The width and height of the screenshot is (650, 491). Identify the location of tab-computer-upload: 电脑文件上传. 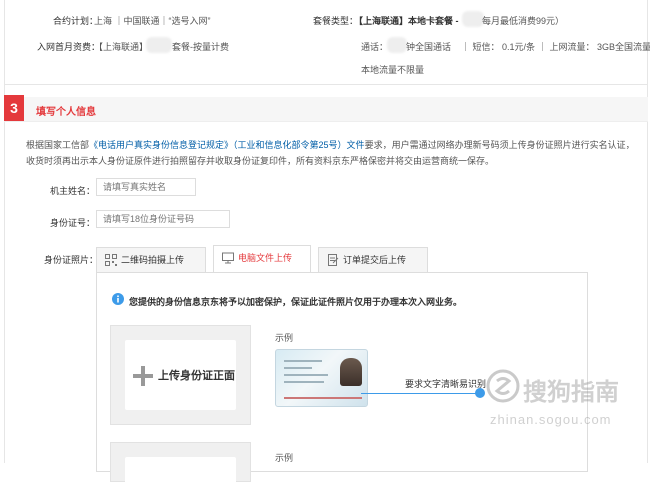
(262, 259).